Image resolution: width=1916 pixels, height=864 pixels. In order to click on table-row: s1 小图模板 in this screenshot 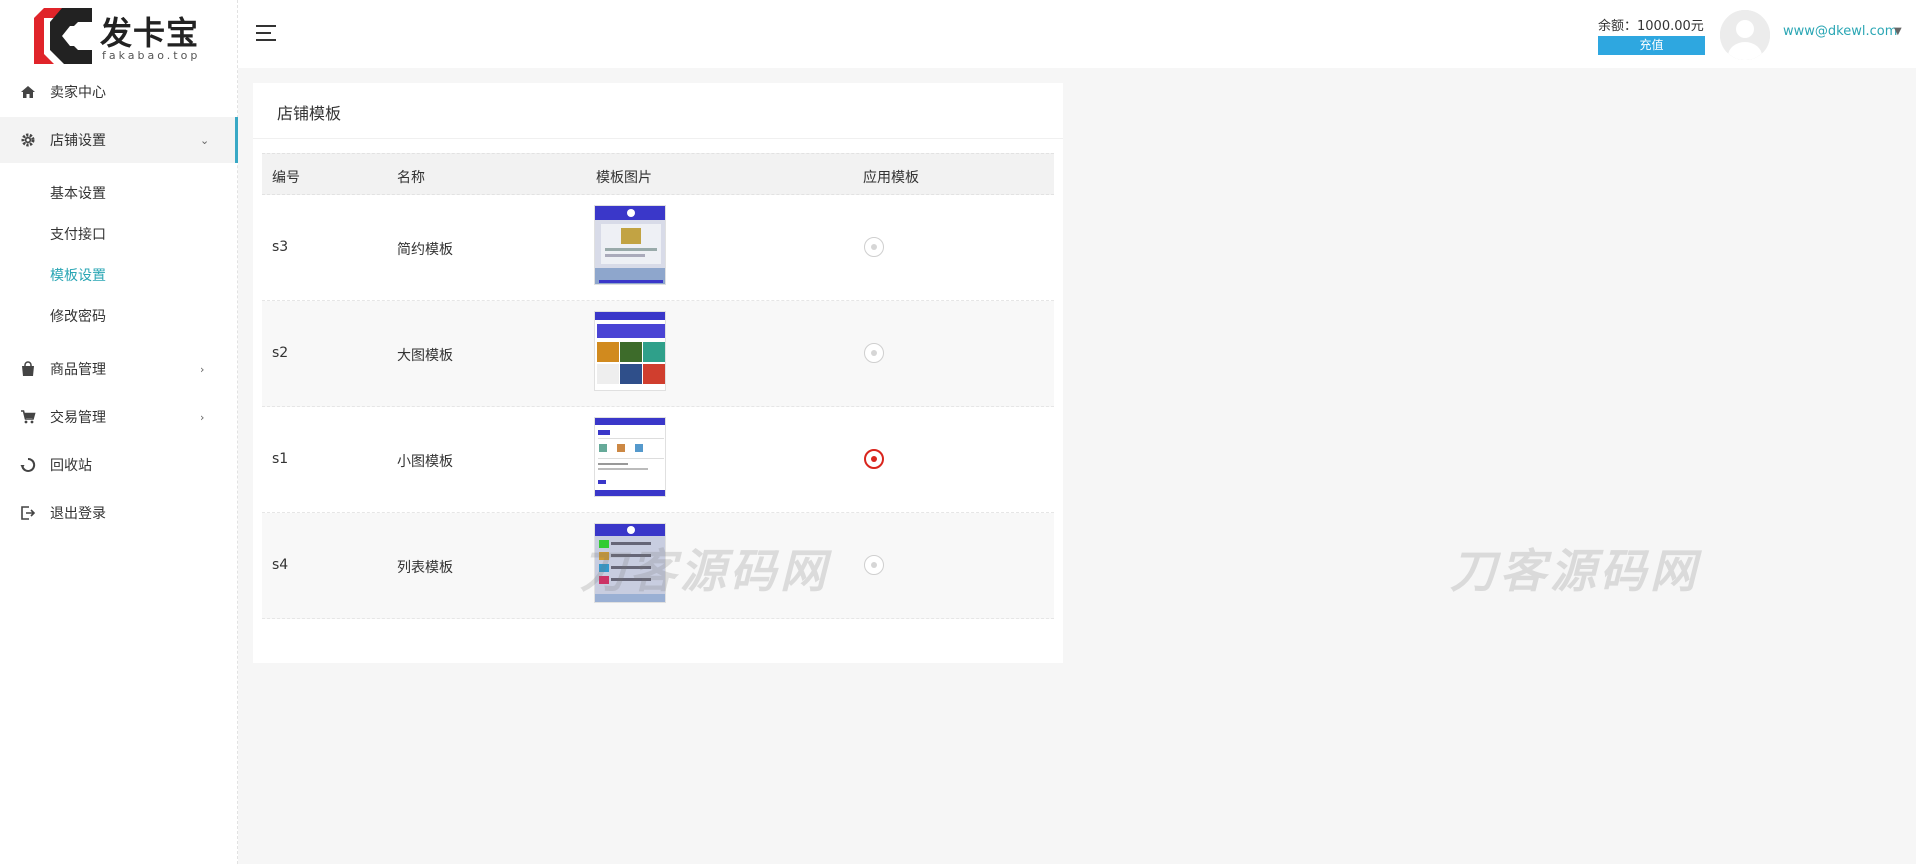, I will do `click(658, 460)`.